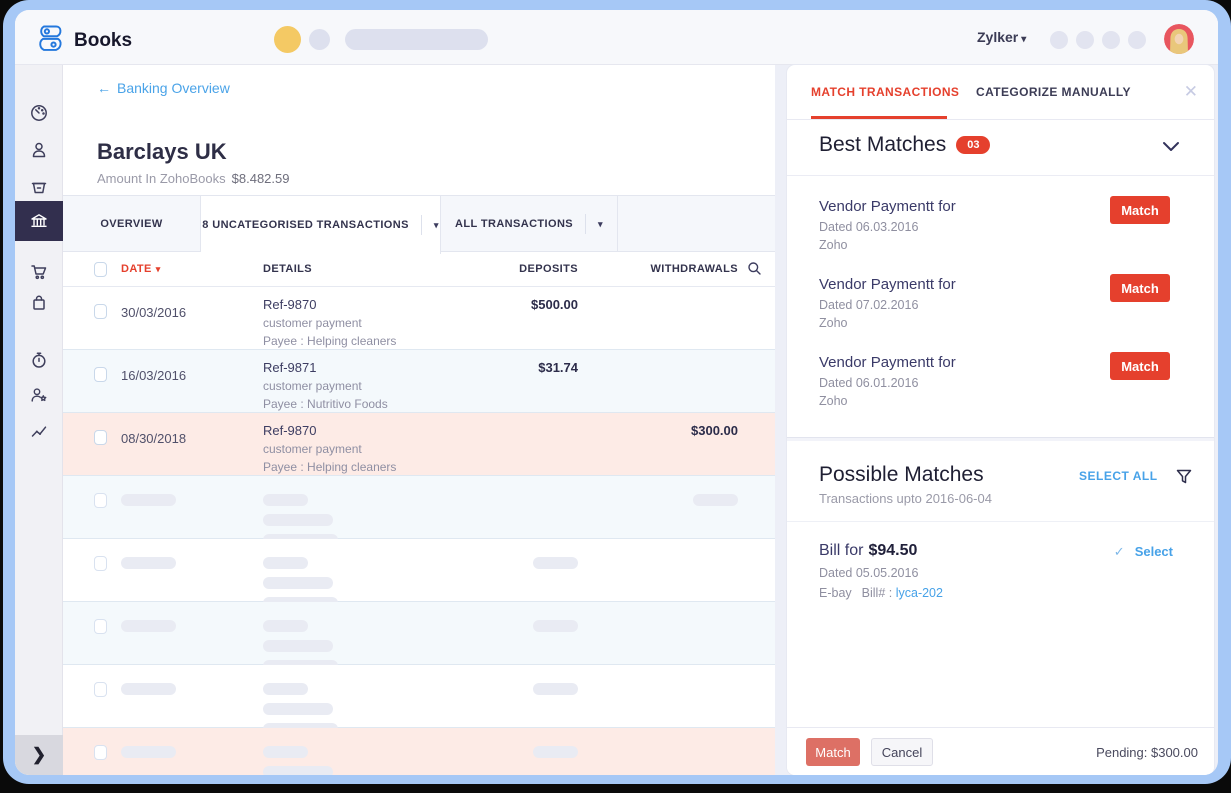  What do you see at coordinates (321, 225) in the screenshot?
I see `tab-uncategorised-transactions: 8 UNCATEGORISED TRANSACTIONS ▾` at bounding box center [321, 225].